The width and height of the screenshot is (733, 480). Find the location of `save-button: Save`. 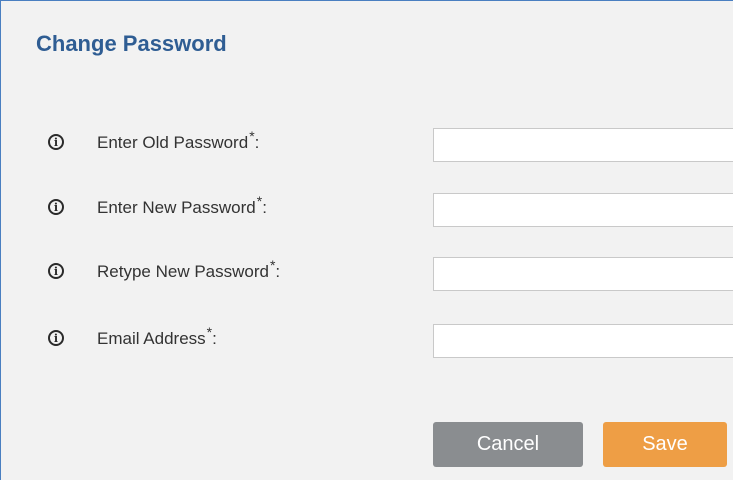

save-button: Save is located at coordinates (665, 444).